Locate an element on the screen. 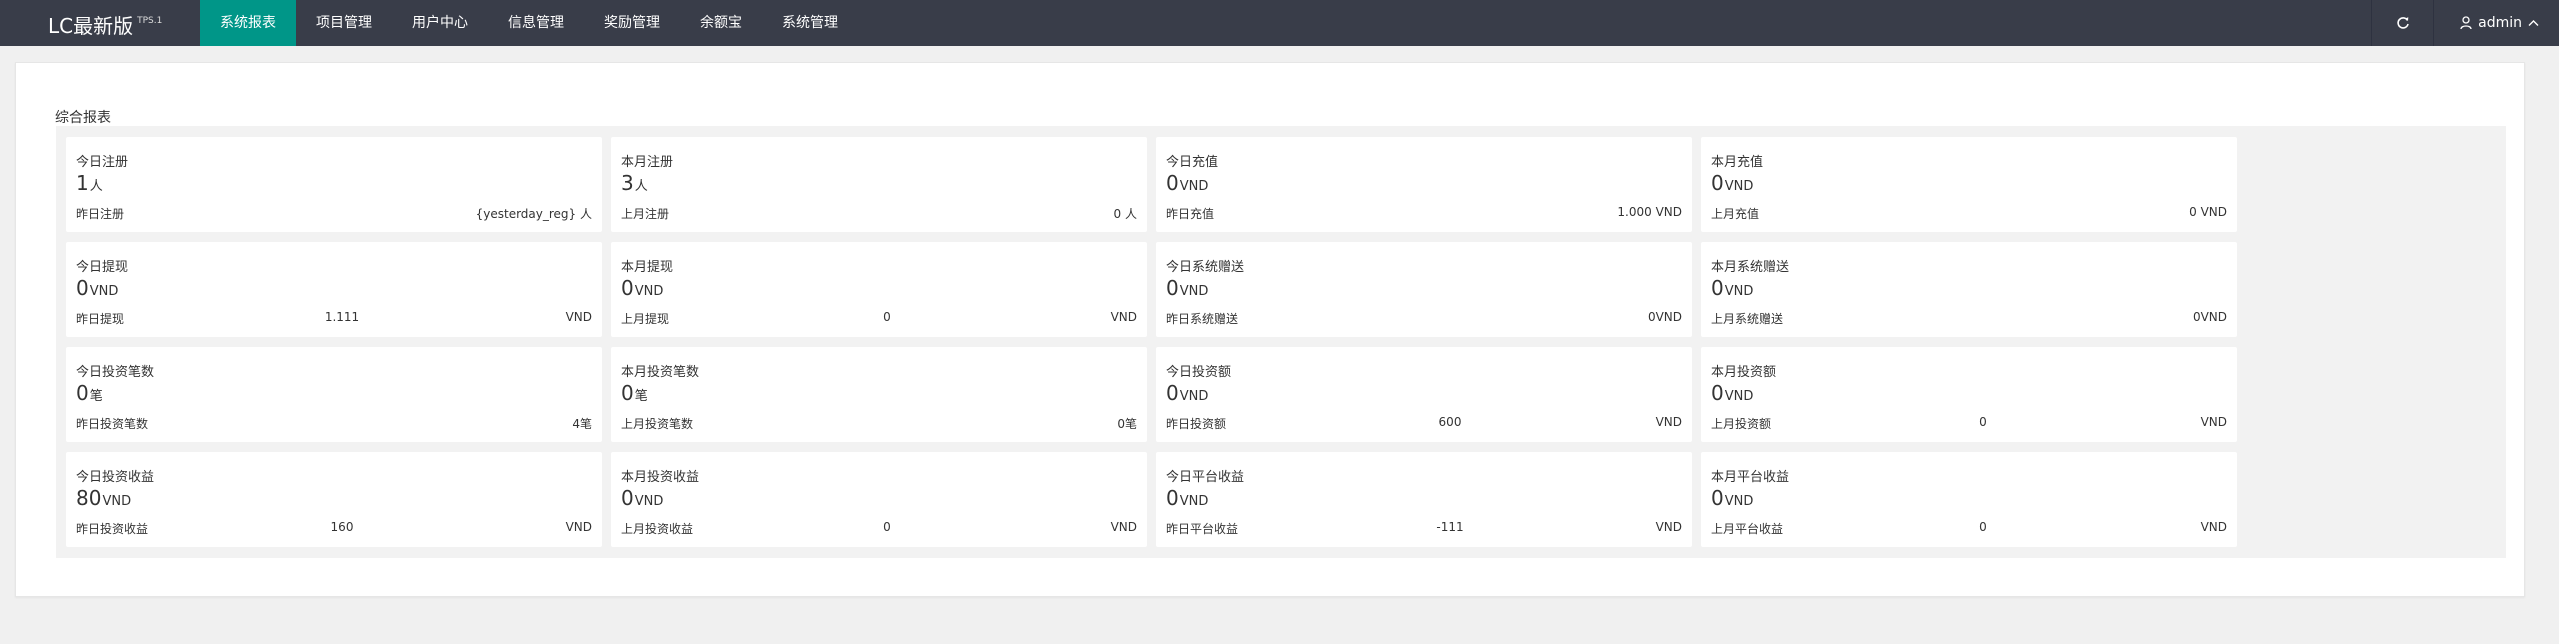 This screenshot has width=2559, height=644. main-nav: 系统报表 项目管理 用户中心 信息管理 奖励管理 余额宝 系统管理 is located at coordinates (529, 23).